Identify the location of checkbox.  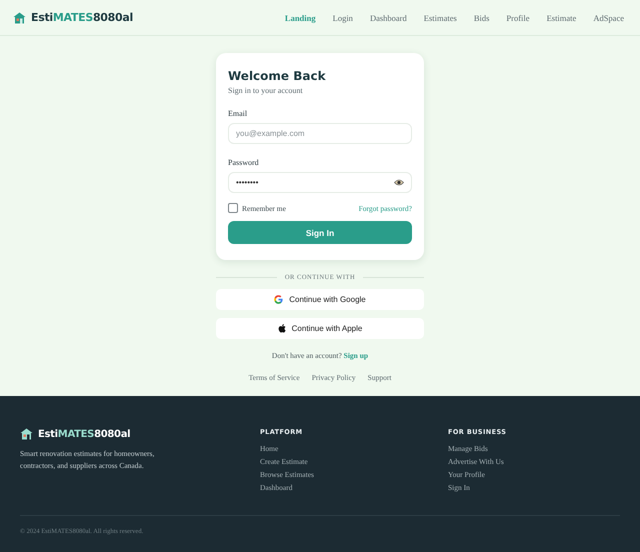
(233, 208).